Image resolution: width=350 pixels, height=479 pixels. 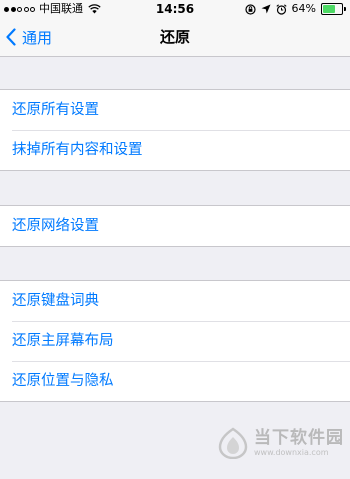 I want to click on reset-network-settings-button: 还原网络设置, so click(x=175, y=226).